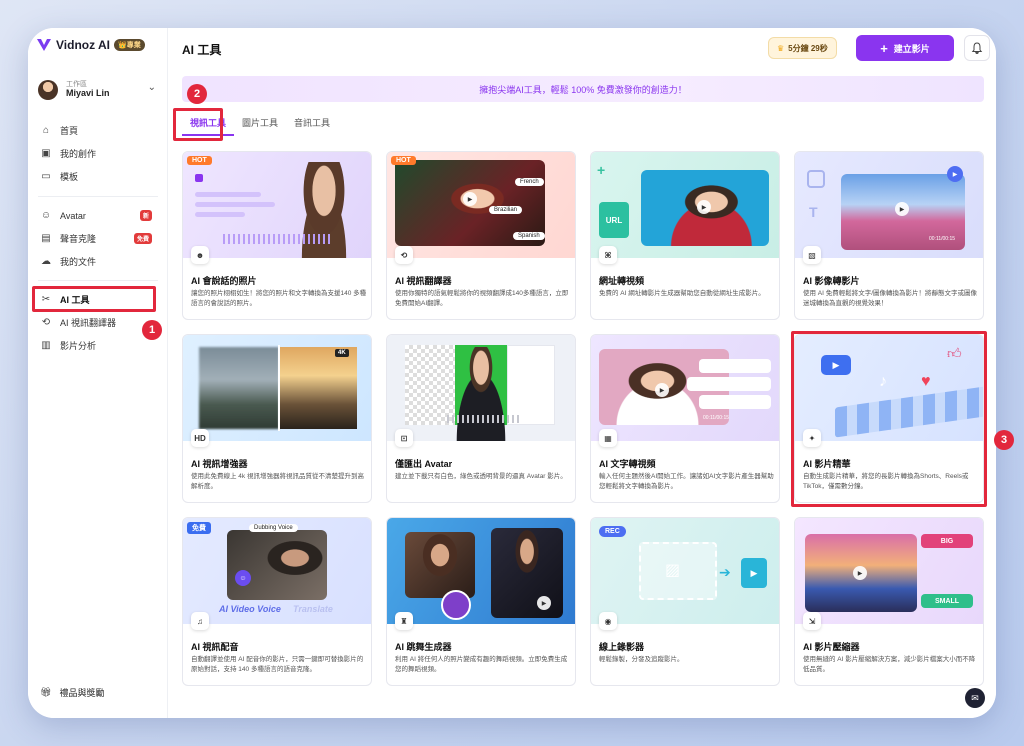 This screenshot has height=746, width=1024. What do you see at coordinates (889, 205) in the screenshot?
I see `card-thumbnail: T ▶ ▶ 00:11/00:15` at bounding box center [889, 205].